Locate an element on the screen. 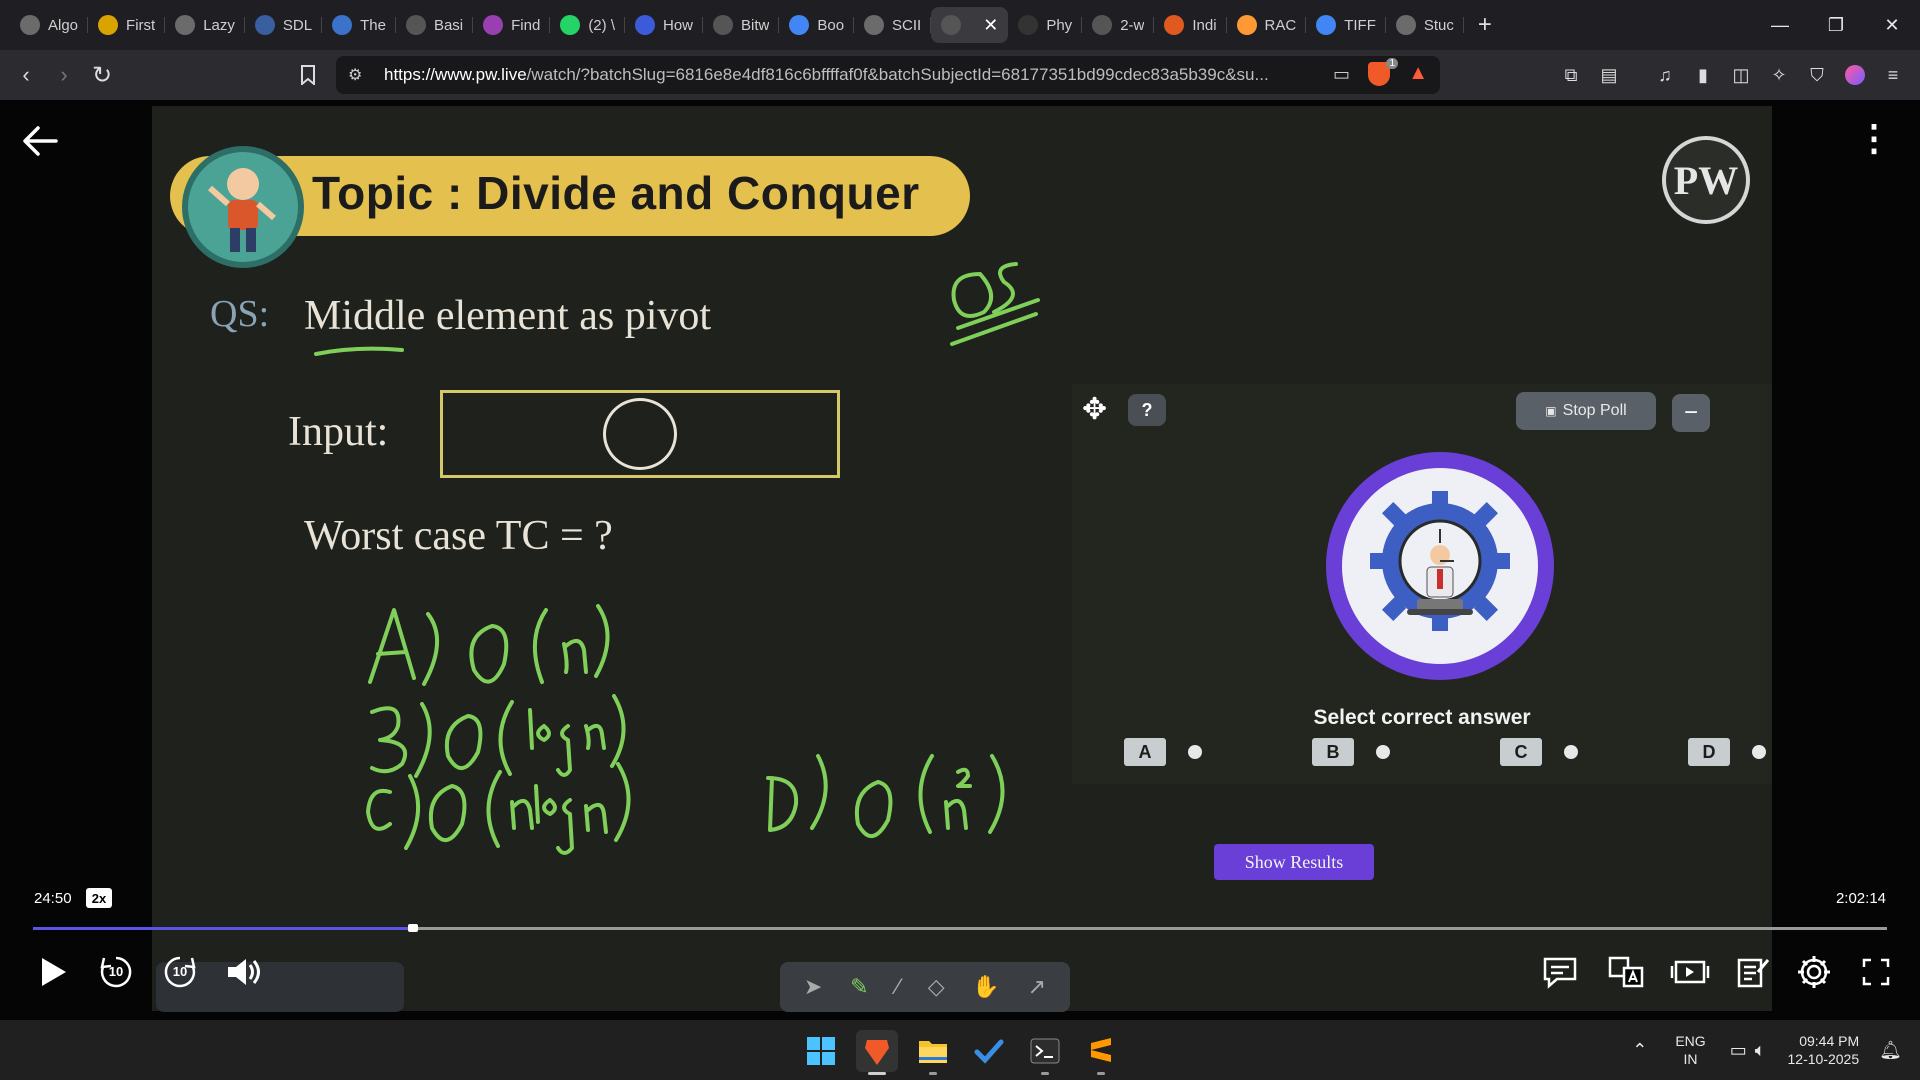 This screenshot has height=1080, width=1920. hand-tool-icon: ✋ is located at coordinates (986, 986).